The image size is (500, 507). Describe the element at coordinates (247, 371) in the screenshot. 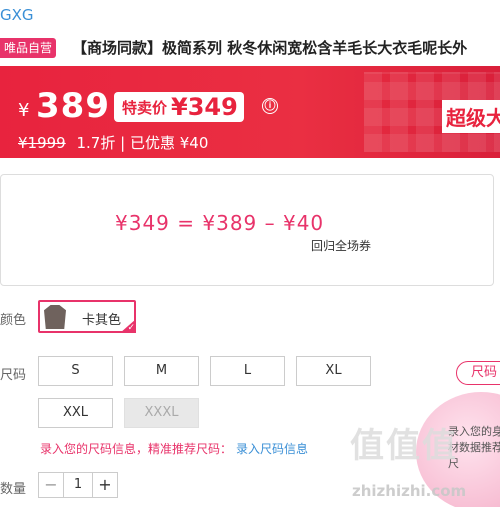

I see `size-option-l: L` at that location.